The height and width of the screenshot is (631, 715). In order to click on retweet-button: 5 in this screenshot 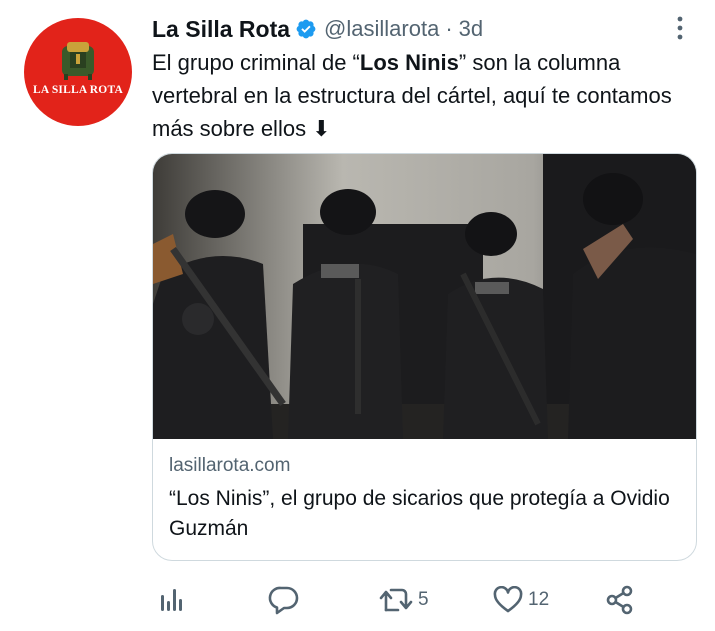, I will do `click(403, 600)`.